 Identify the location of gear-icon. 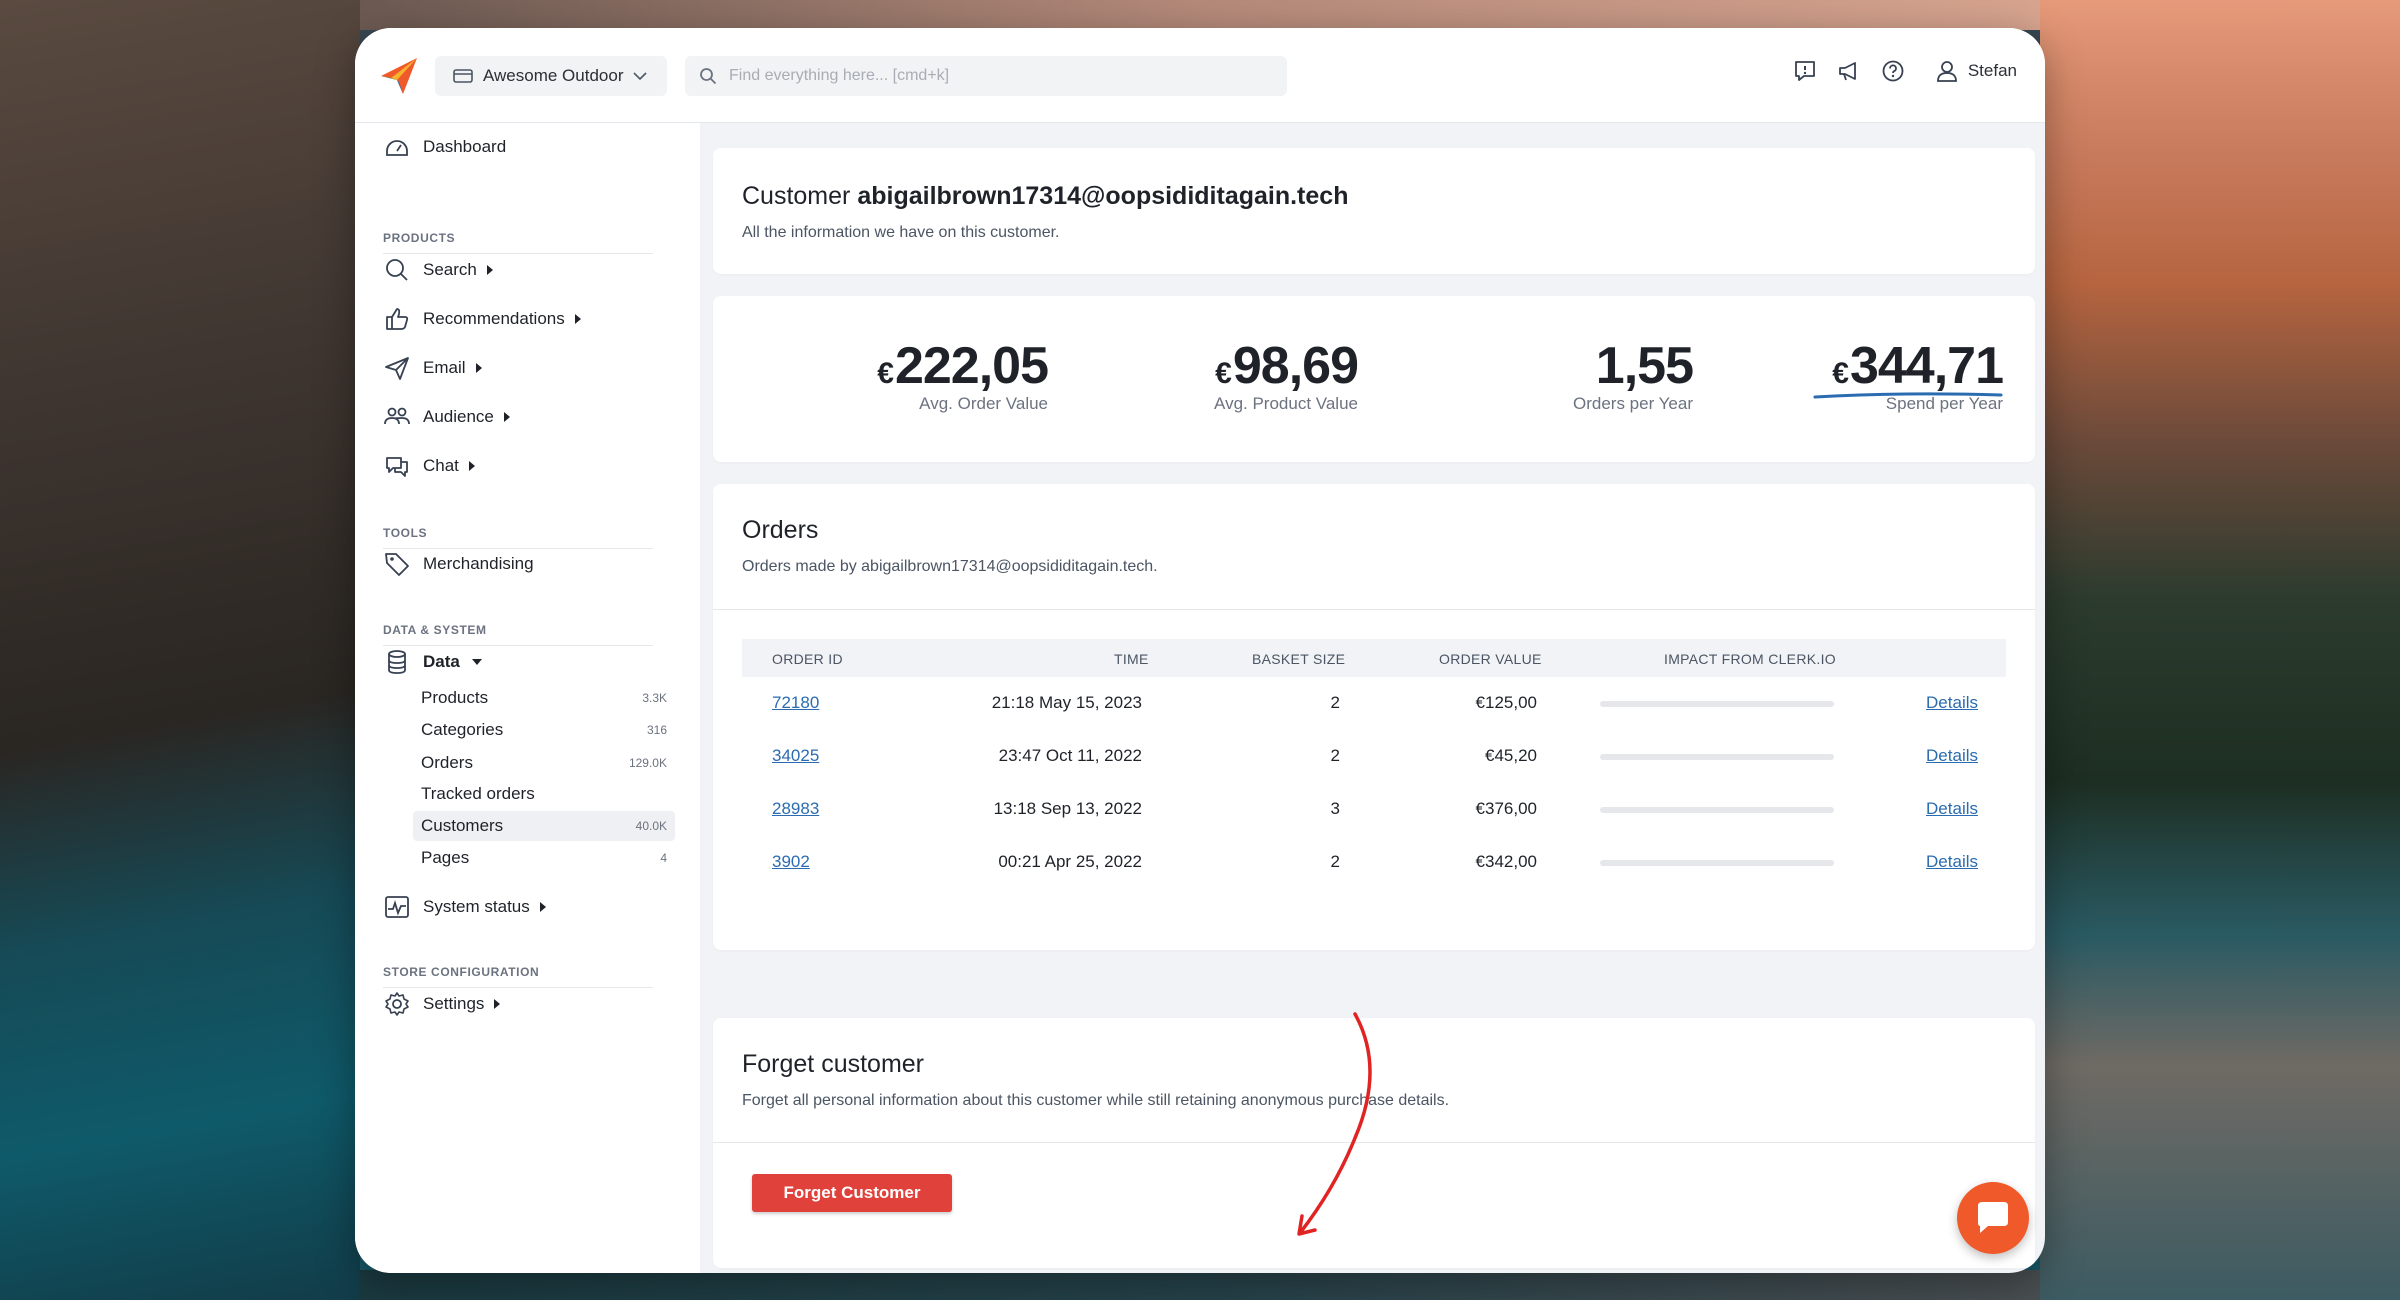
(397, 1004).